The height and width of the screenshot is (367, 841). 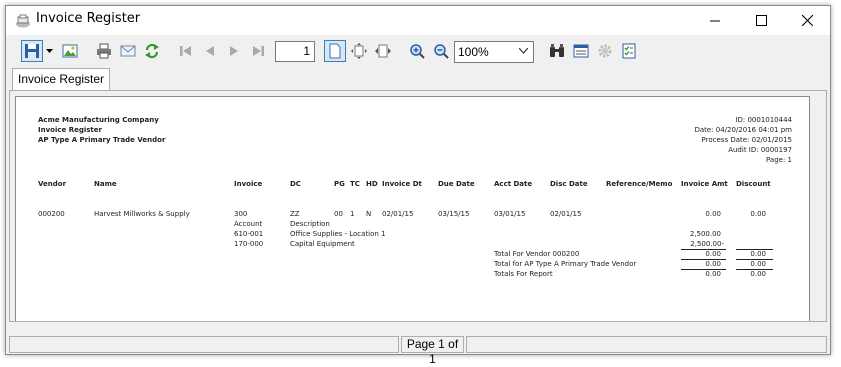 I want to click on line-amount: 2,500.00-, so click(x=707, y=244).